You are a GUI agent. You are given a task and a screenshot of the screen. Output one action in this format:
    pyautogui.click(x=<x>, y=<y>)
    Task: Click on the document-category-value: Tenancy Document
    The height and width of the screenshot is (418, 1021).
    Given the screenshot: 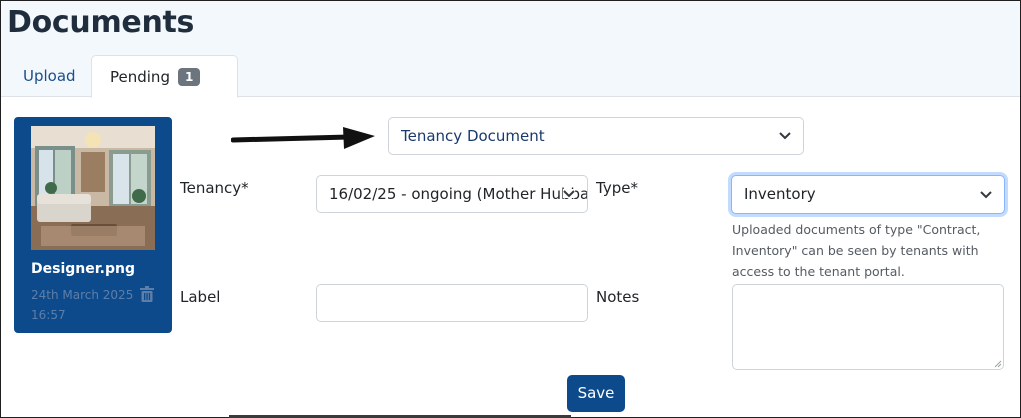 What is the action you would take?
    pyautogui.click(x=473, y=136)
    